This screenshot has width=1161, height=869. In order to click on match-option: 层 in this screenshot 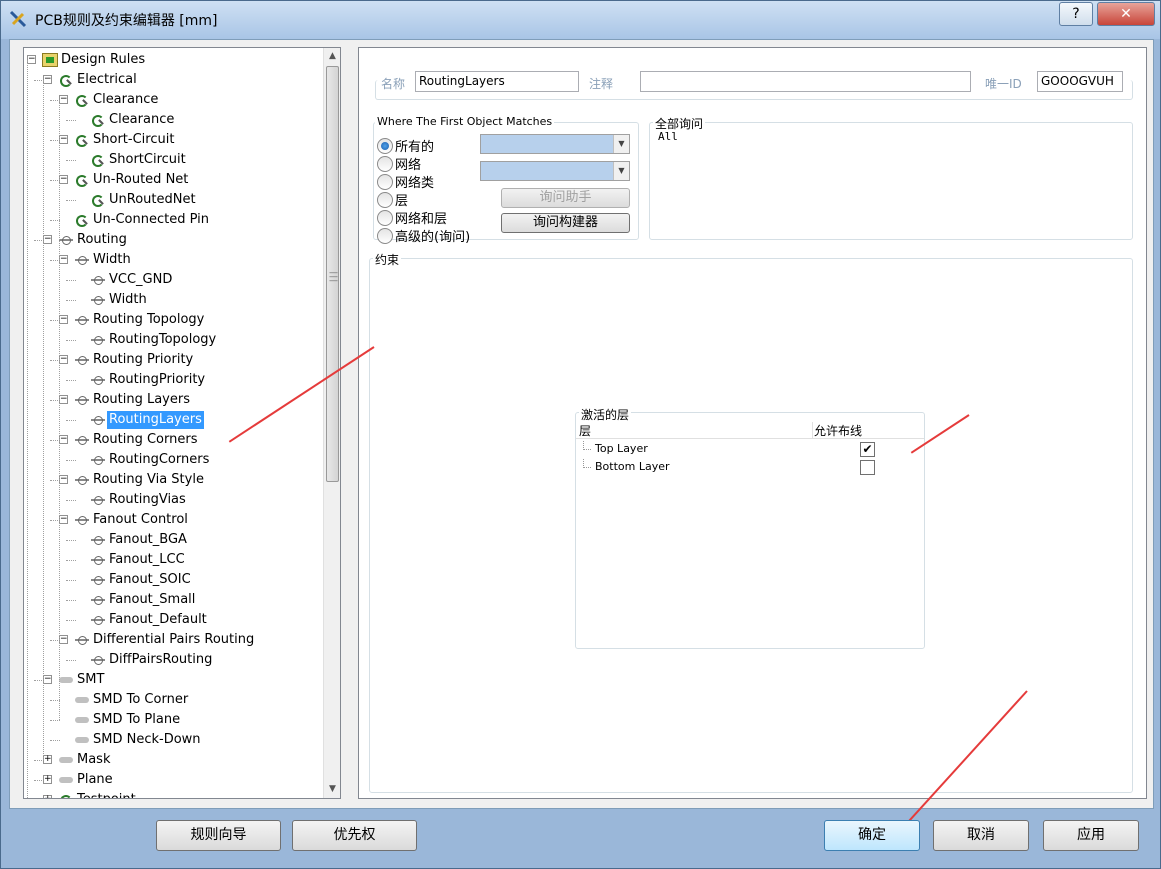, I will do `click(392, 199)`.